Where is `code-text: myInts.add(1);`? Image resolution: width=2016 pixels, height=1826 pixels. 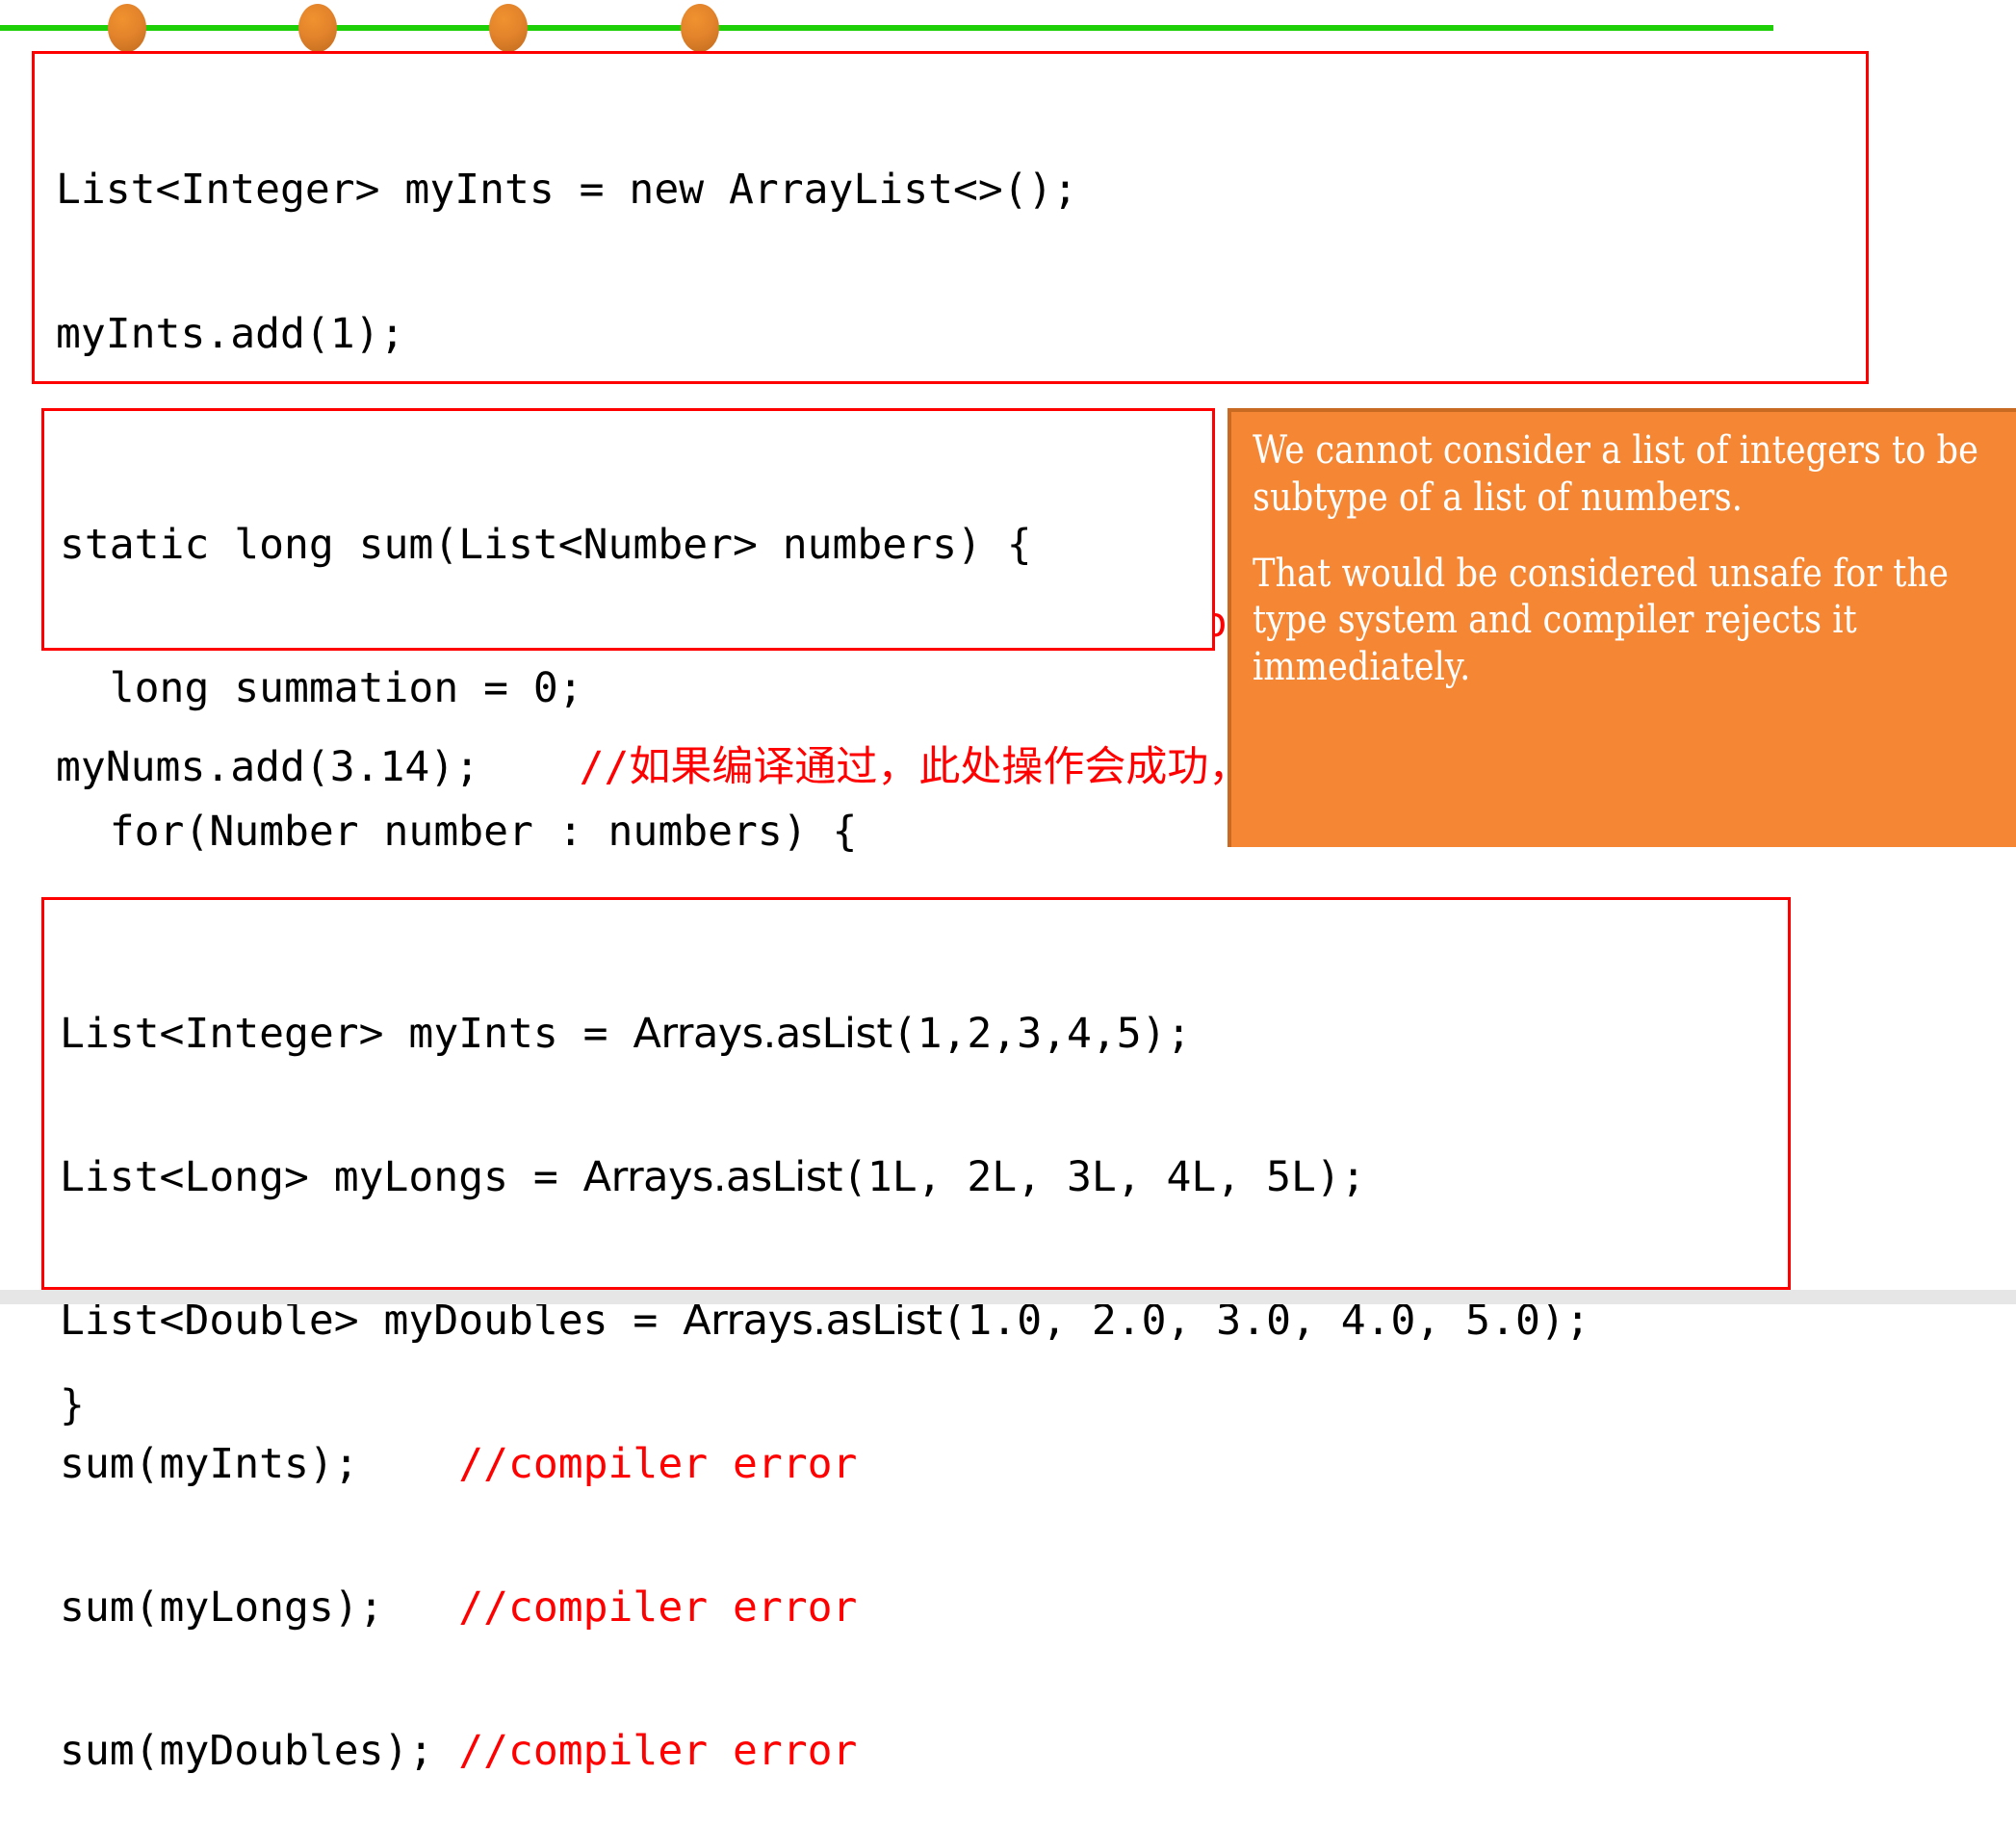 code-text: myInts.add(1); is located at coordinates (231, 334).